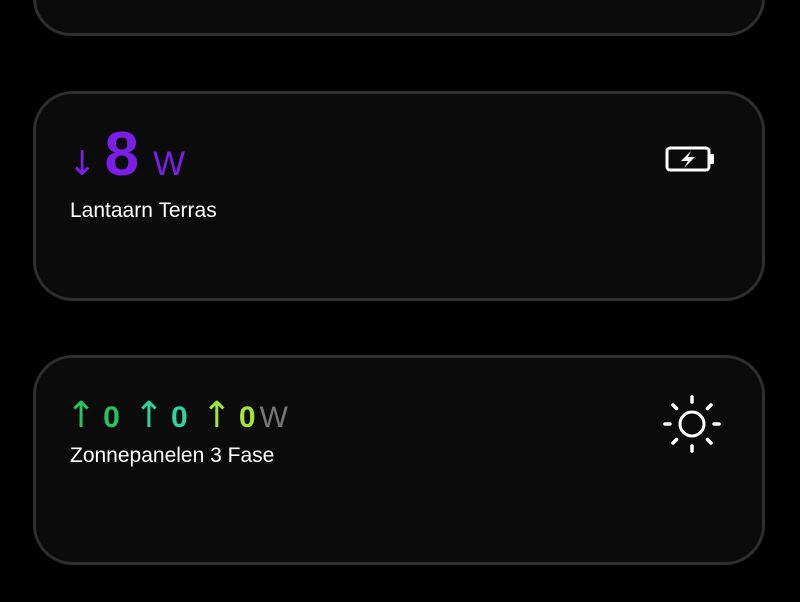 The width and height of the screenshot is (800, 602). Describe the element at coordinates (82, 164) in the screenshot. I see `discharge-arrow-icon: ↓` at that location.